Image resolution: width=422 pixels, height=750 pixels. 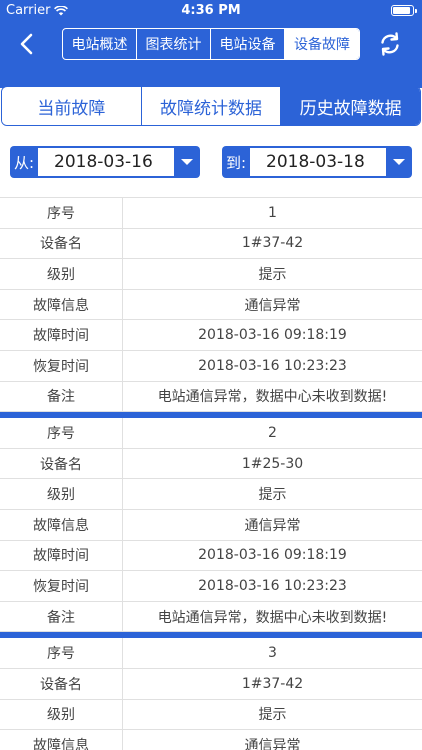 I want to click on battery-icon, so click(x=404, y=10).